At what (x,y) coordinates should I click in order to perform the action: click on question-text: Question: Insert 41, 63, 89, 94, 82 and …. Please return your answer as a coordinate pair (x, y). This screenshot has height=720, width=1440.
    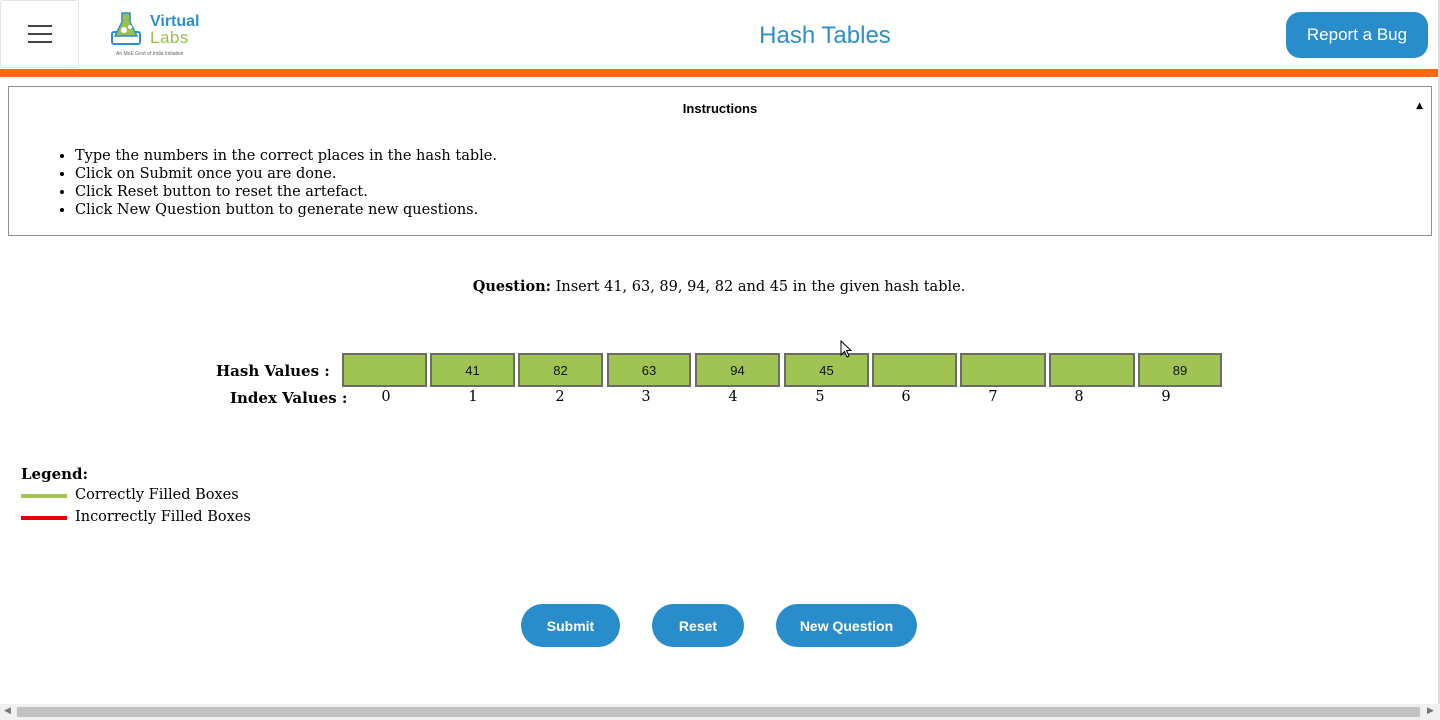
    Looking at the image, I should click on (719, 286).